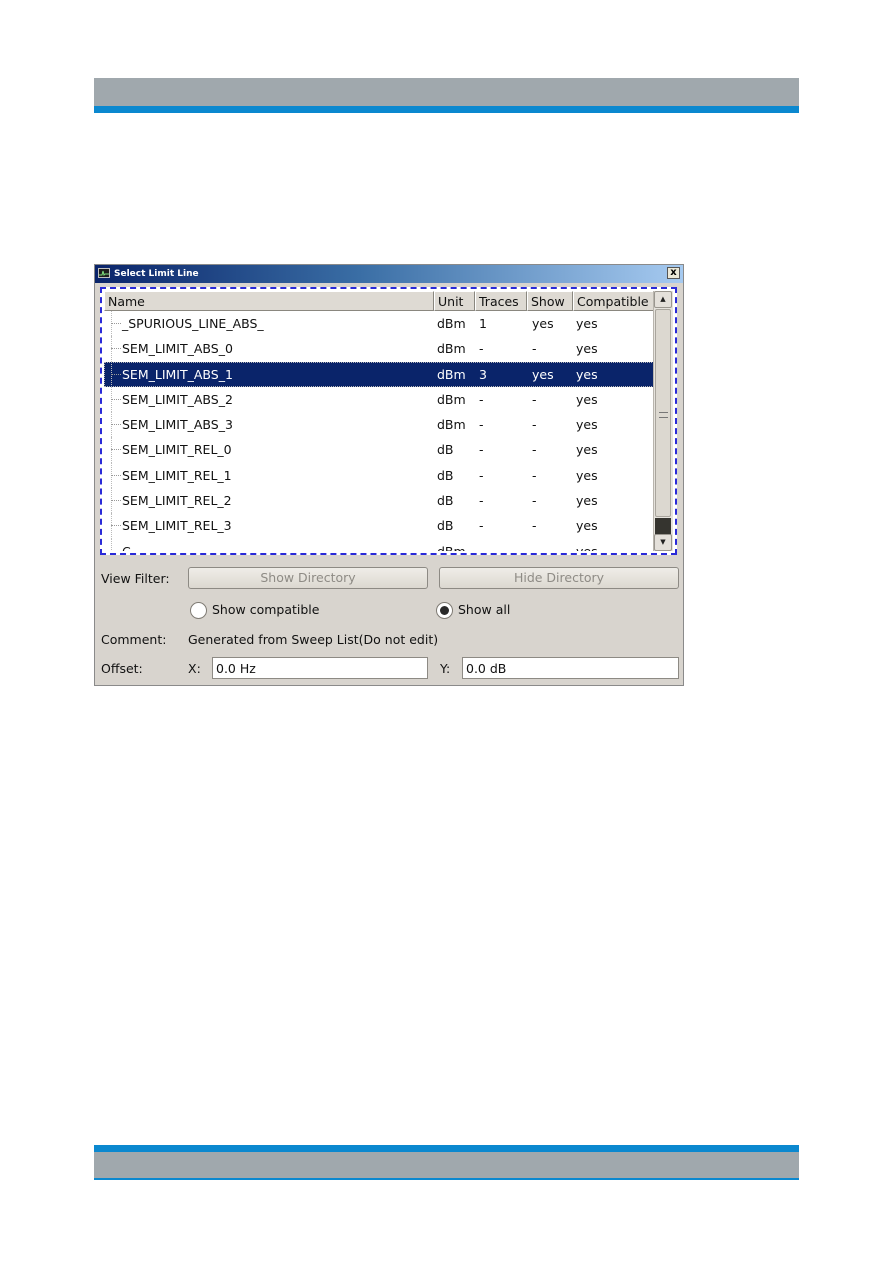 The image size is (893, 1263). What do you see at coordinates (156, 274) in the screenshot?
I see `dialog-title: Select Limit Line` at bounding box center [156, 274].